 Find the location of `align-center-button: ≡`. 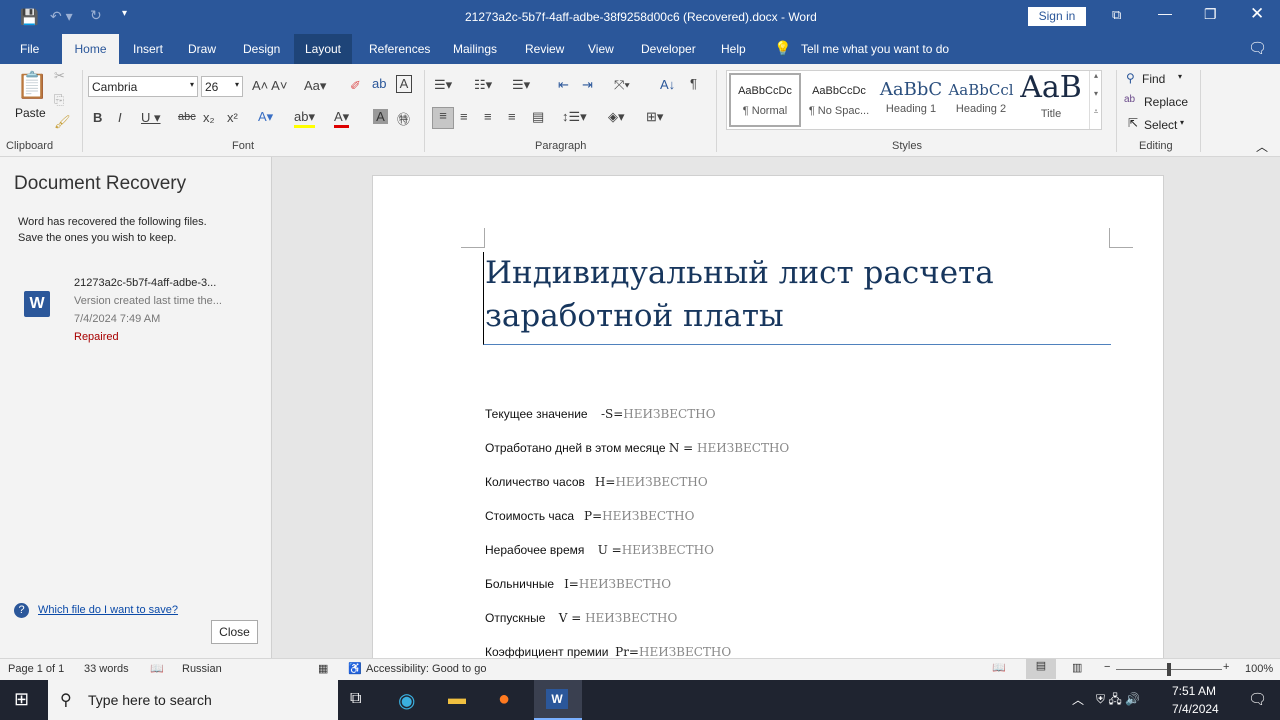

align-center-button: ≡ is located at coordinates (464, 116).